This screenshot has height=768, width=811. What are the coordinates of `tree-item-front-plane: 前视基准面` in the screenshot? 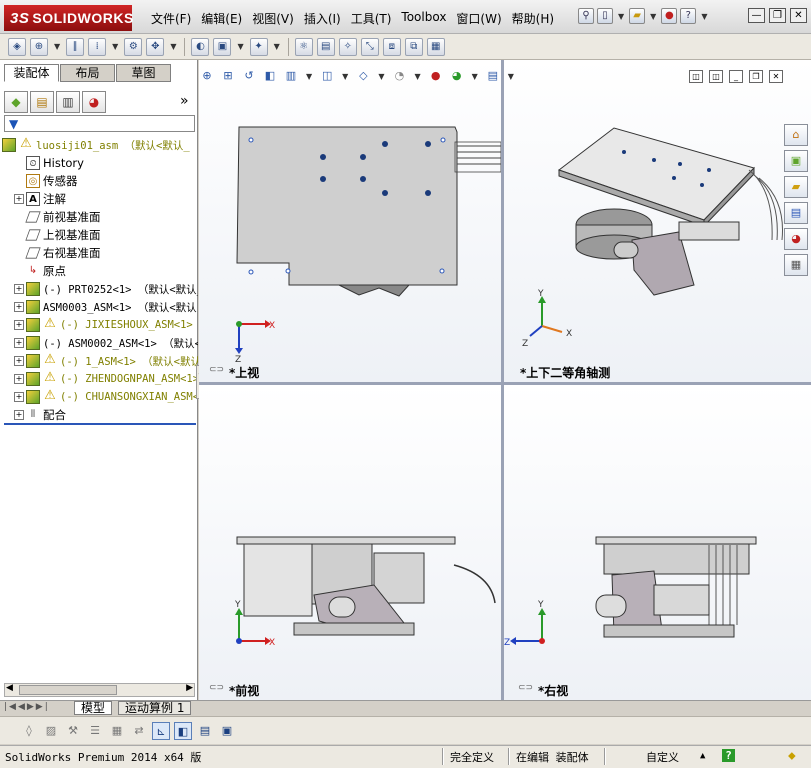 It's located at (100, 217).